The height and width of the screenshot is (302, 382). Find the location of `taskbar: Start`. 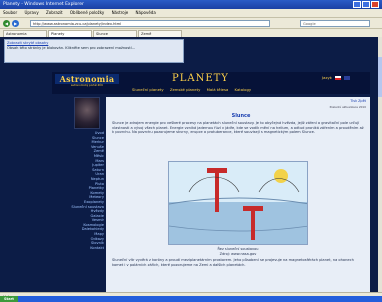

taskbar: Start is located at coordinates (191, 299).